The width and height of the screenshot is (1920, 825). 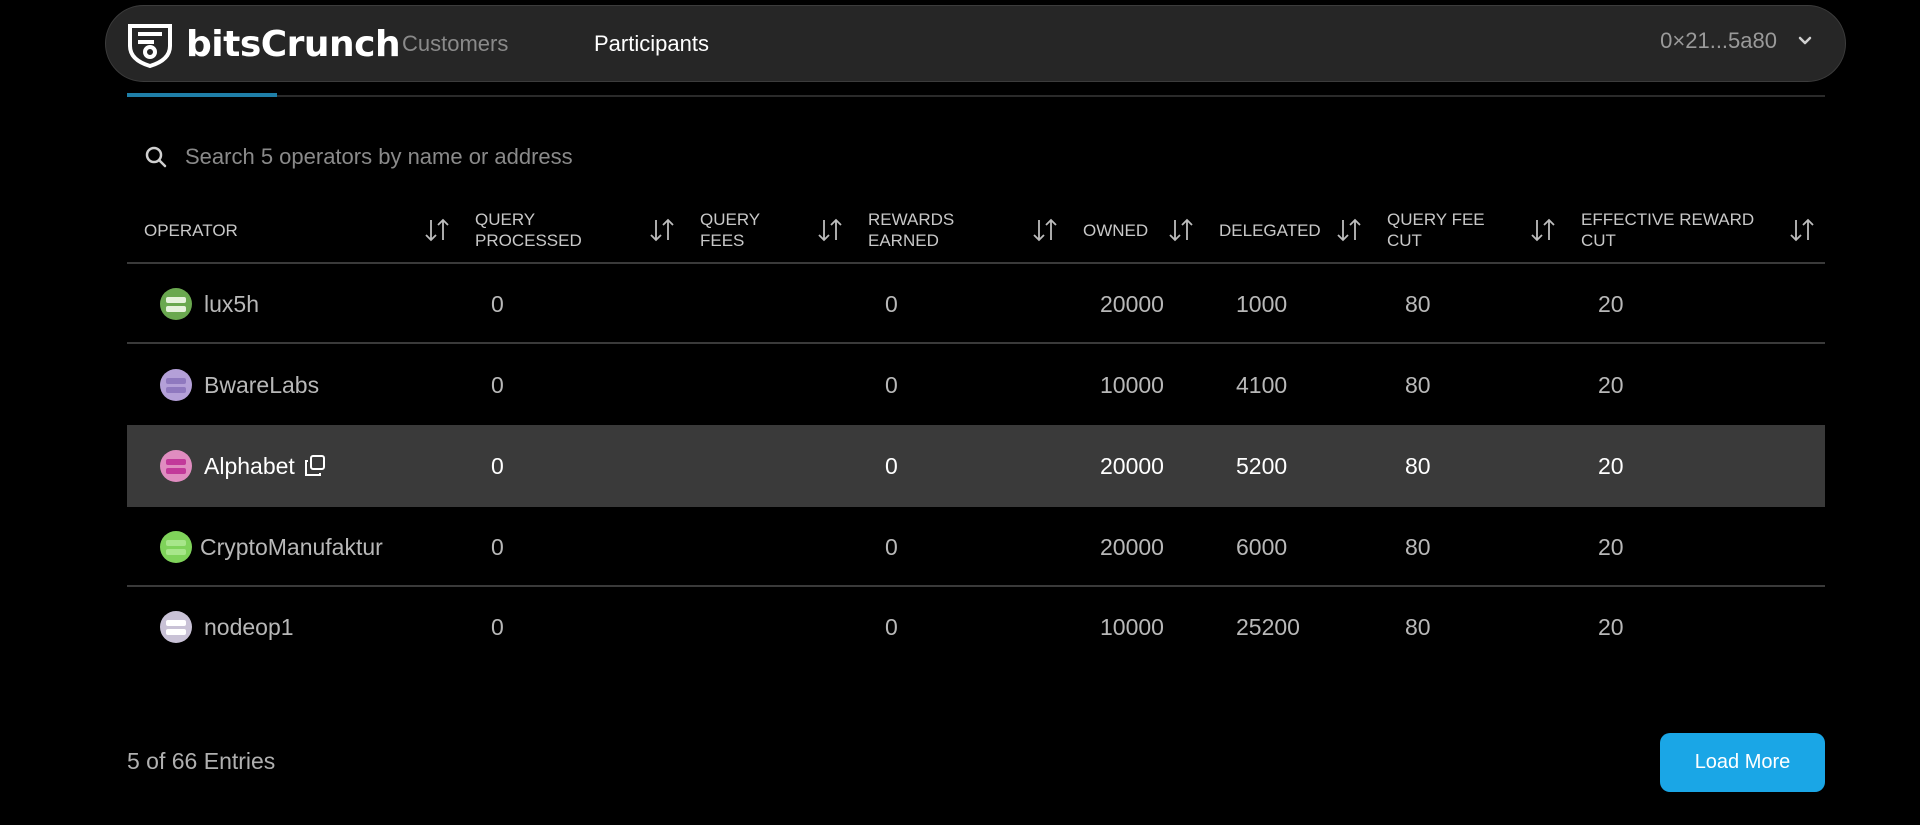 I want to click on column-header-operator: OPERATOR, so click(x=191, y=230).